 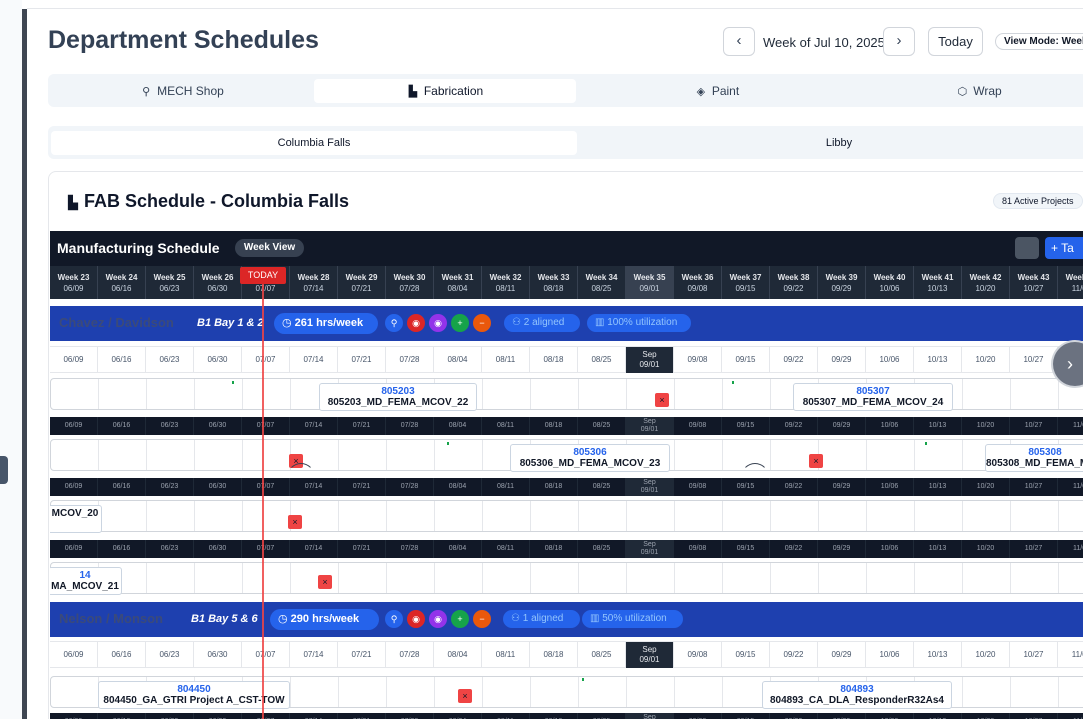 I want to click on project-card: MCOV_20, so click(x=76, y=519).